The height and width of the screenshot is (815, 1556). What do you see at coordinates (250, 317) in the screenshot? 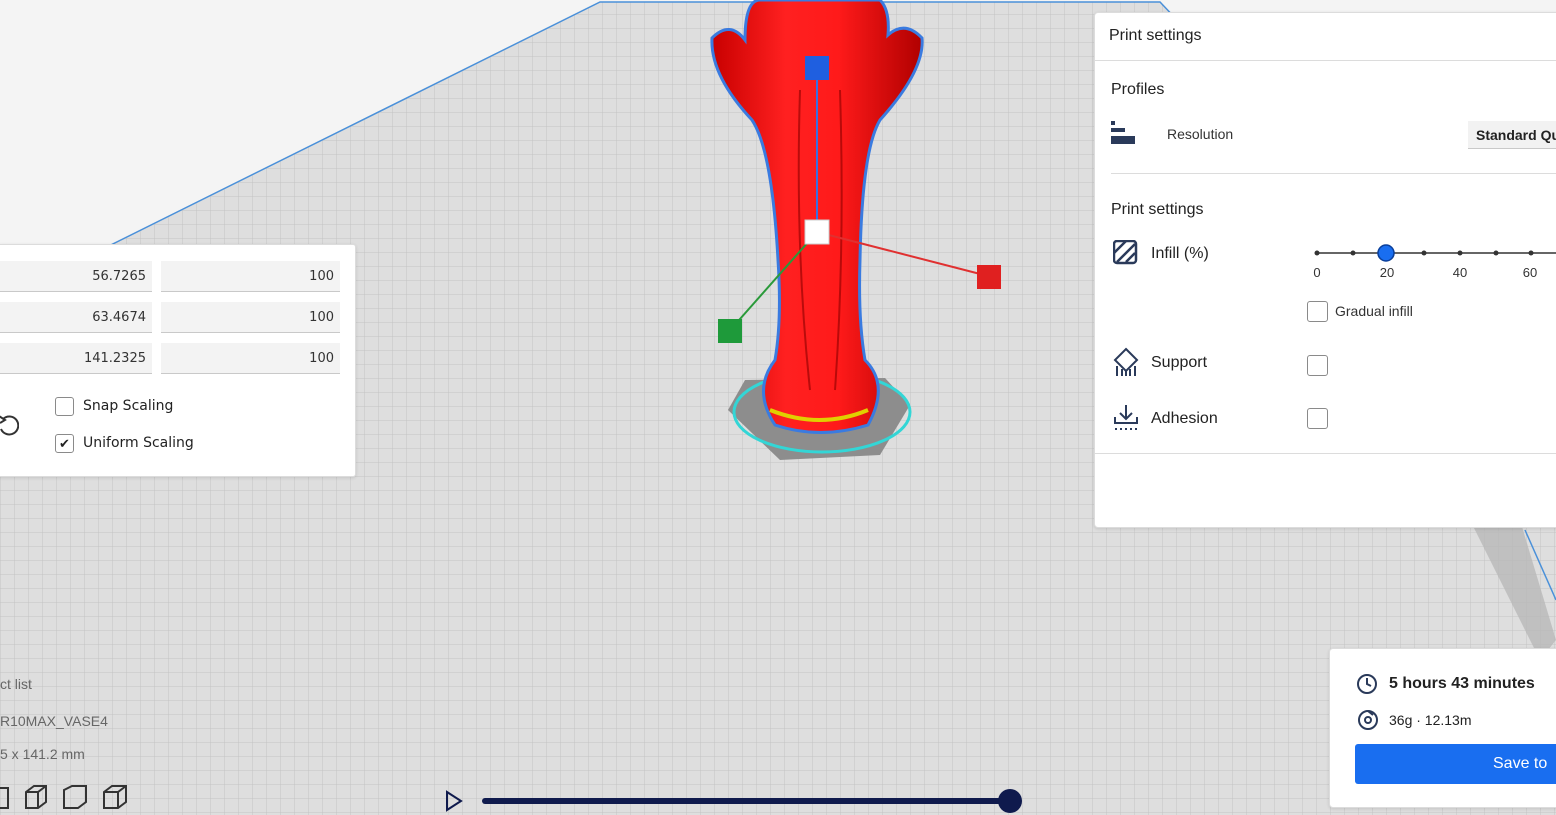
I see `scale-y-percent-field: 100` at bounding box center [250, 317].